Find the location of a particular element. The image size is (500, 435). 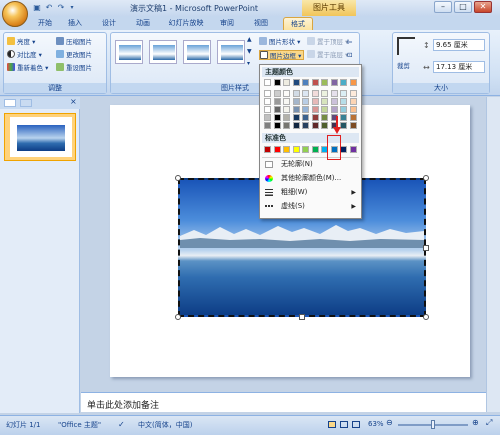

compress-pictures-button: 压缩图片 is located at coordinates (74, 42).